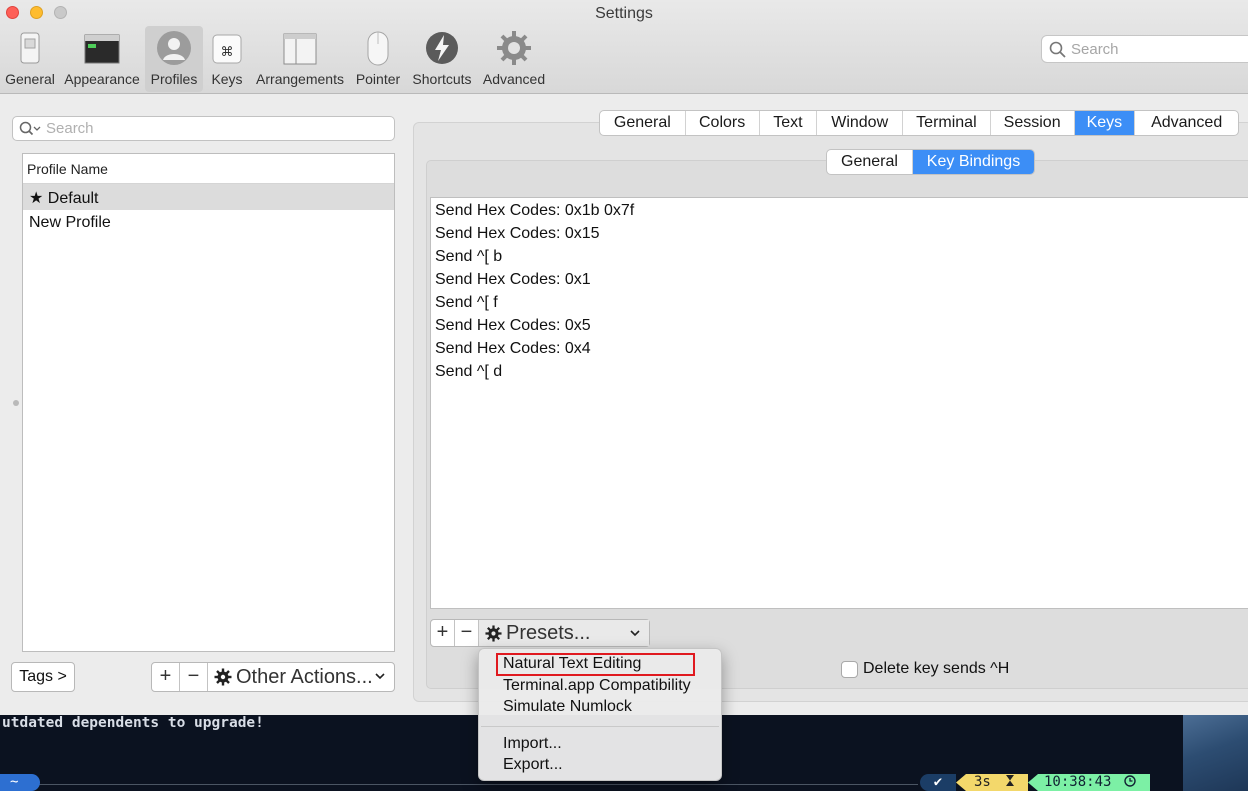 Image resolution: width=1248 pixels, height=791 pixels. I want to click on subtab-general: General, so click(870, 162).